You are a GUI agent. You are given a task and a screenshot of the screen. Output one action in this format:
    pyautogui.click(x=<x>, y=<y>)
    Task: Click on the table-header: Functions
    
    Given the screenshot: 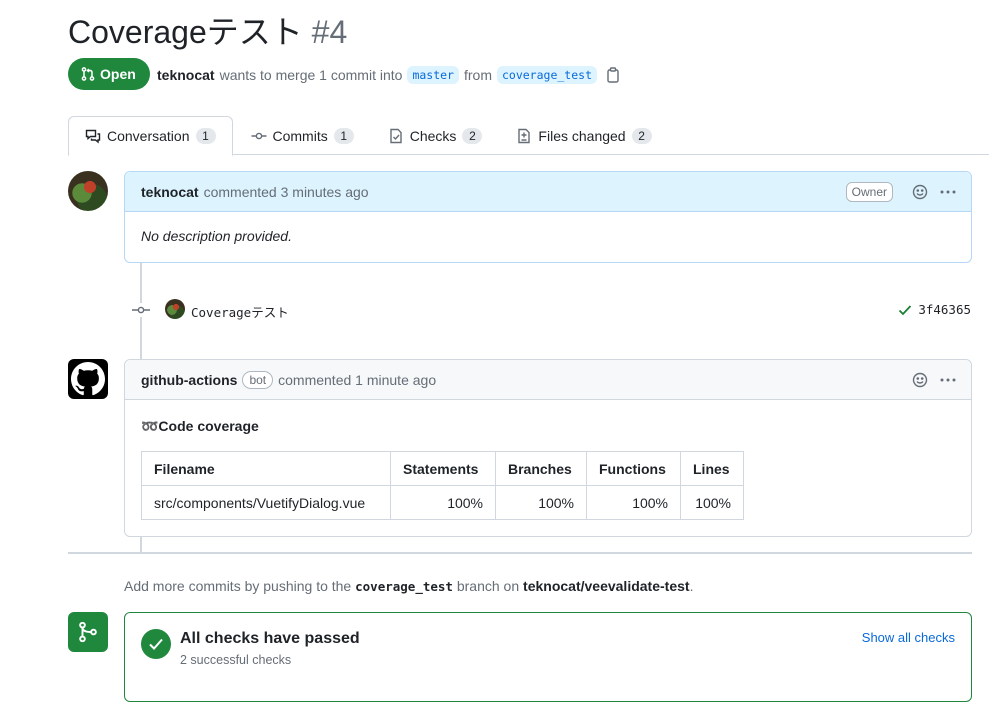 What is the action you would take?
    pyautogui.click(x=633, y=468)
    